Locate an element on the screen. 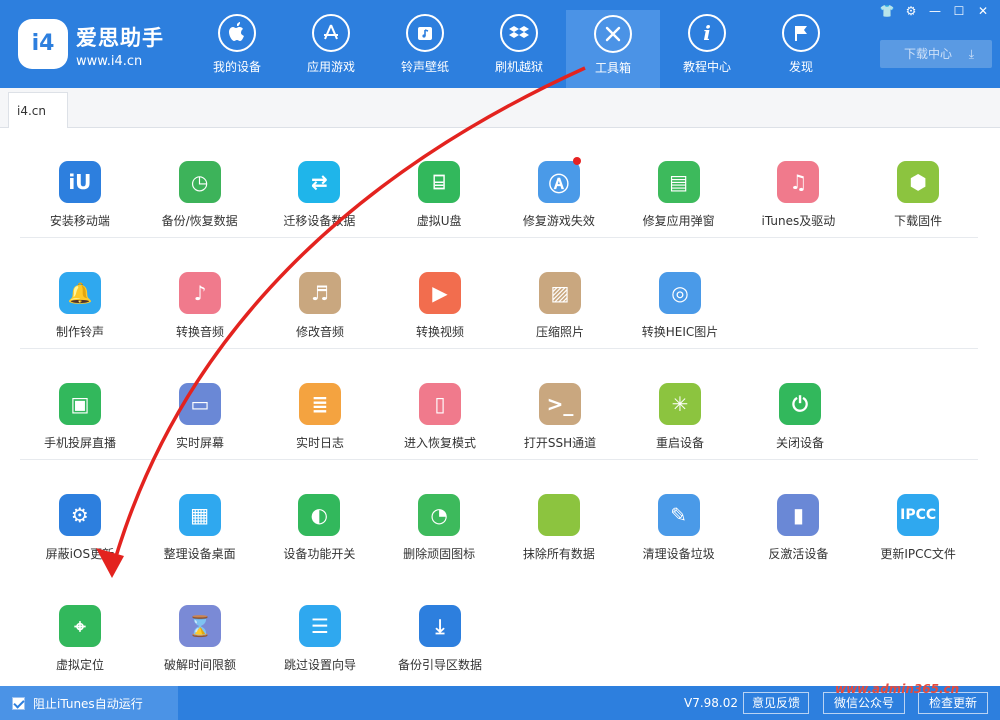 The height and width of the screenshot is (720, 1000). tool-item: ◐ 设备功能开关 is located at coordinates (320, 516).